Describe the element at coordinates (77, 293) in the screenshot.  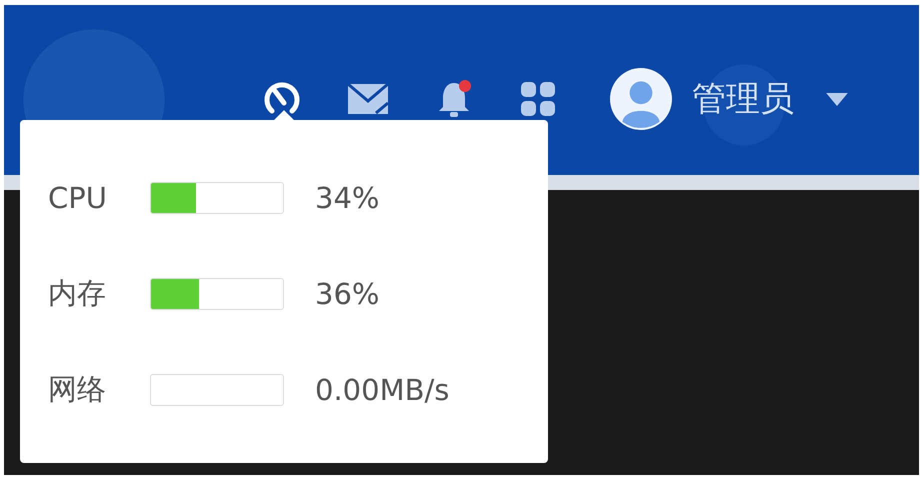
I see `metric-label: 内存` at that location.